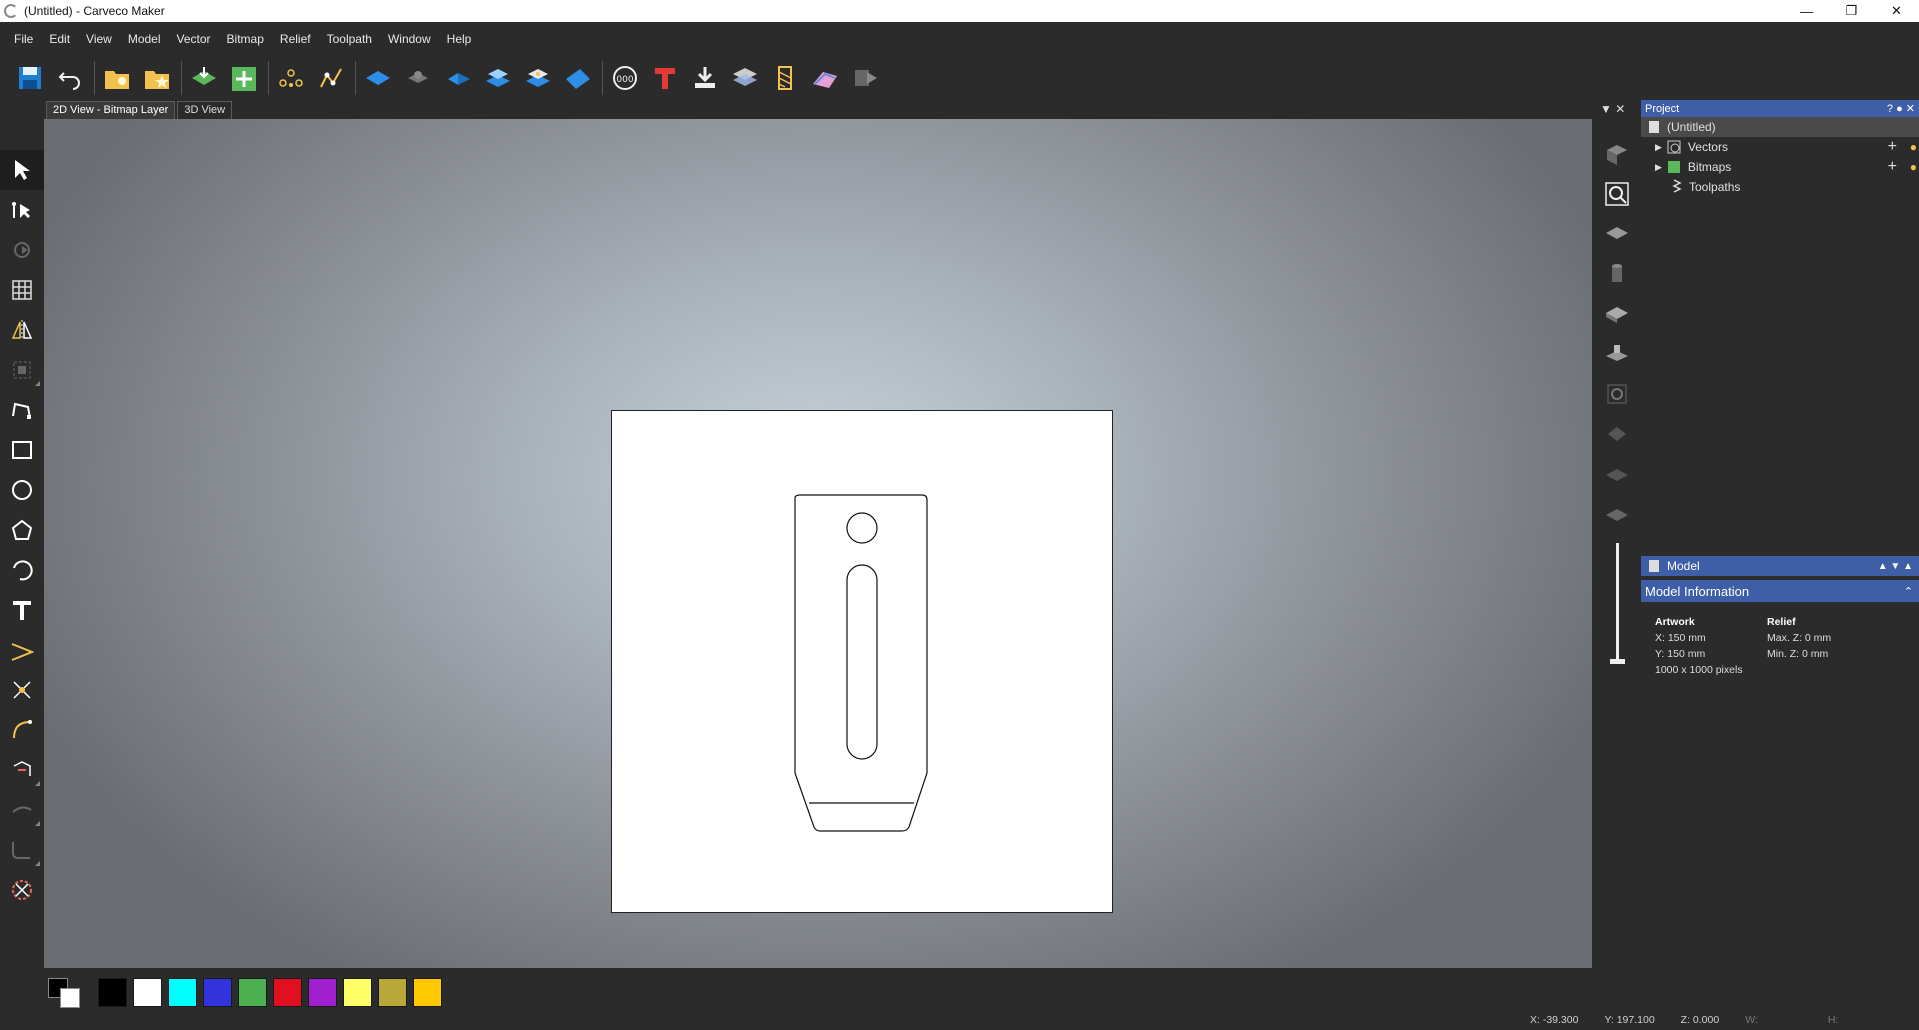 The width and height of the screenshot is (1919, 1030). I want to click on sculpt-relief-icon, so click(538, 78).